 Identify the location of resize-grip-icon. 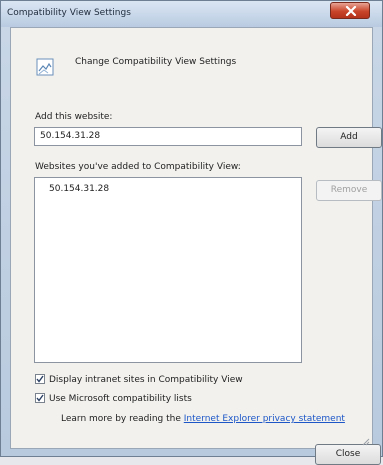
(365, 441).